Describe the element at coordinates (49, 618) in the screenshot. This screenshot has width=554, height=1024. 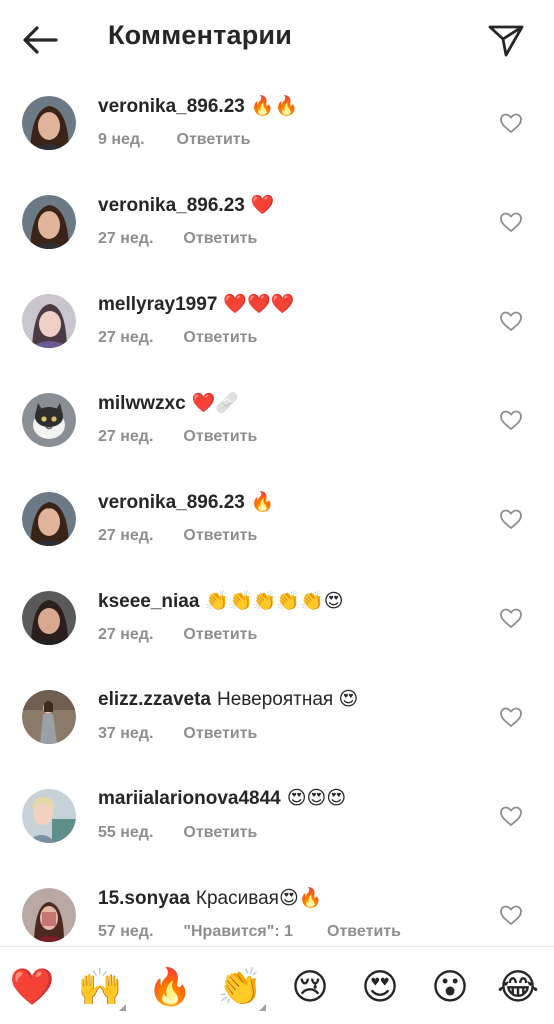
I see `avatar-woman-dark` at that location.